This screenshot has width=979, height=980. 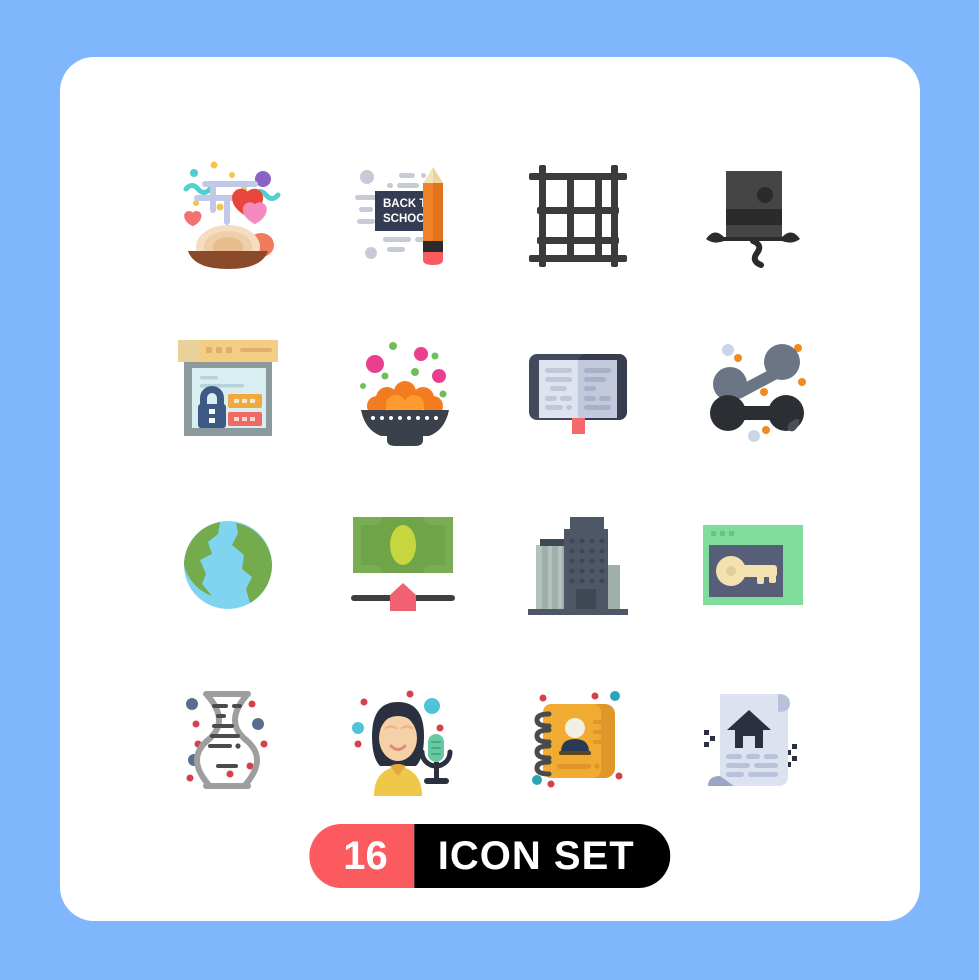 I want to click on icon-count: 16, so click(x=361, y=856).